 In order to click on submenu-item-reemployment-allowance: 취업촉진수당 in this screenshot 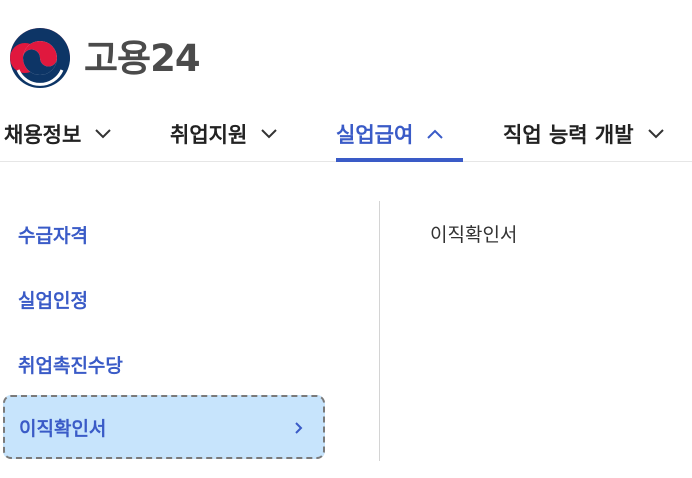, I will do `click(70, 364)`.